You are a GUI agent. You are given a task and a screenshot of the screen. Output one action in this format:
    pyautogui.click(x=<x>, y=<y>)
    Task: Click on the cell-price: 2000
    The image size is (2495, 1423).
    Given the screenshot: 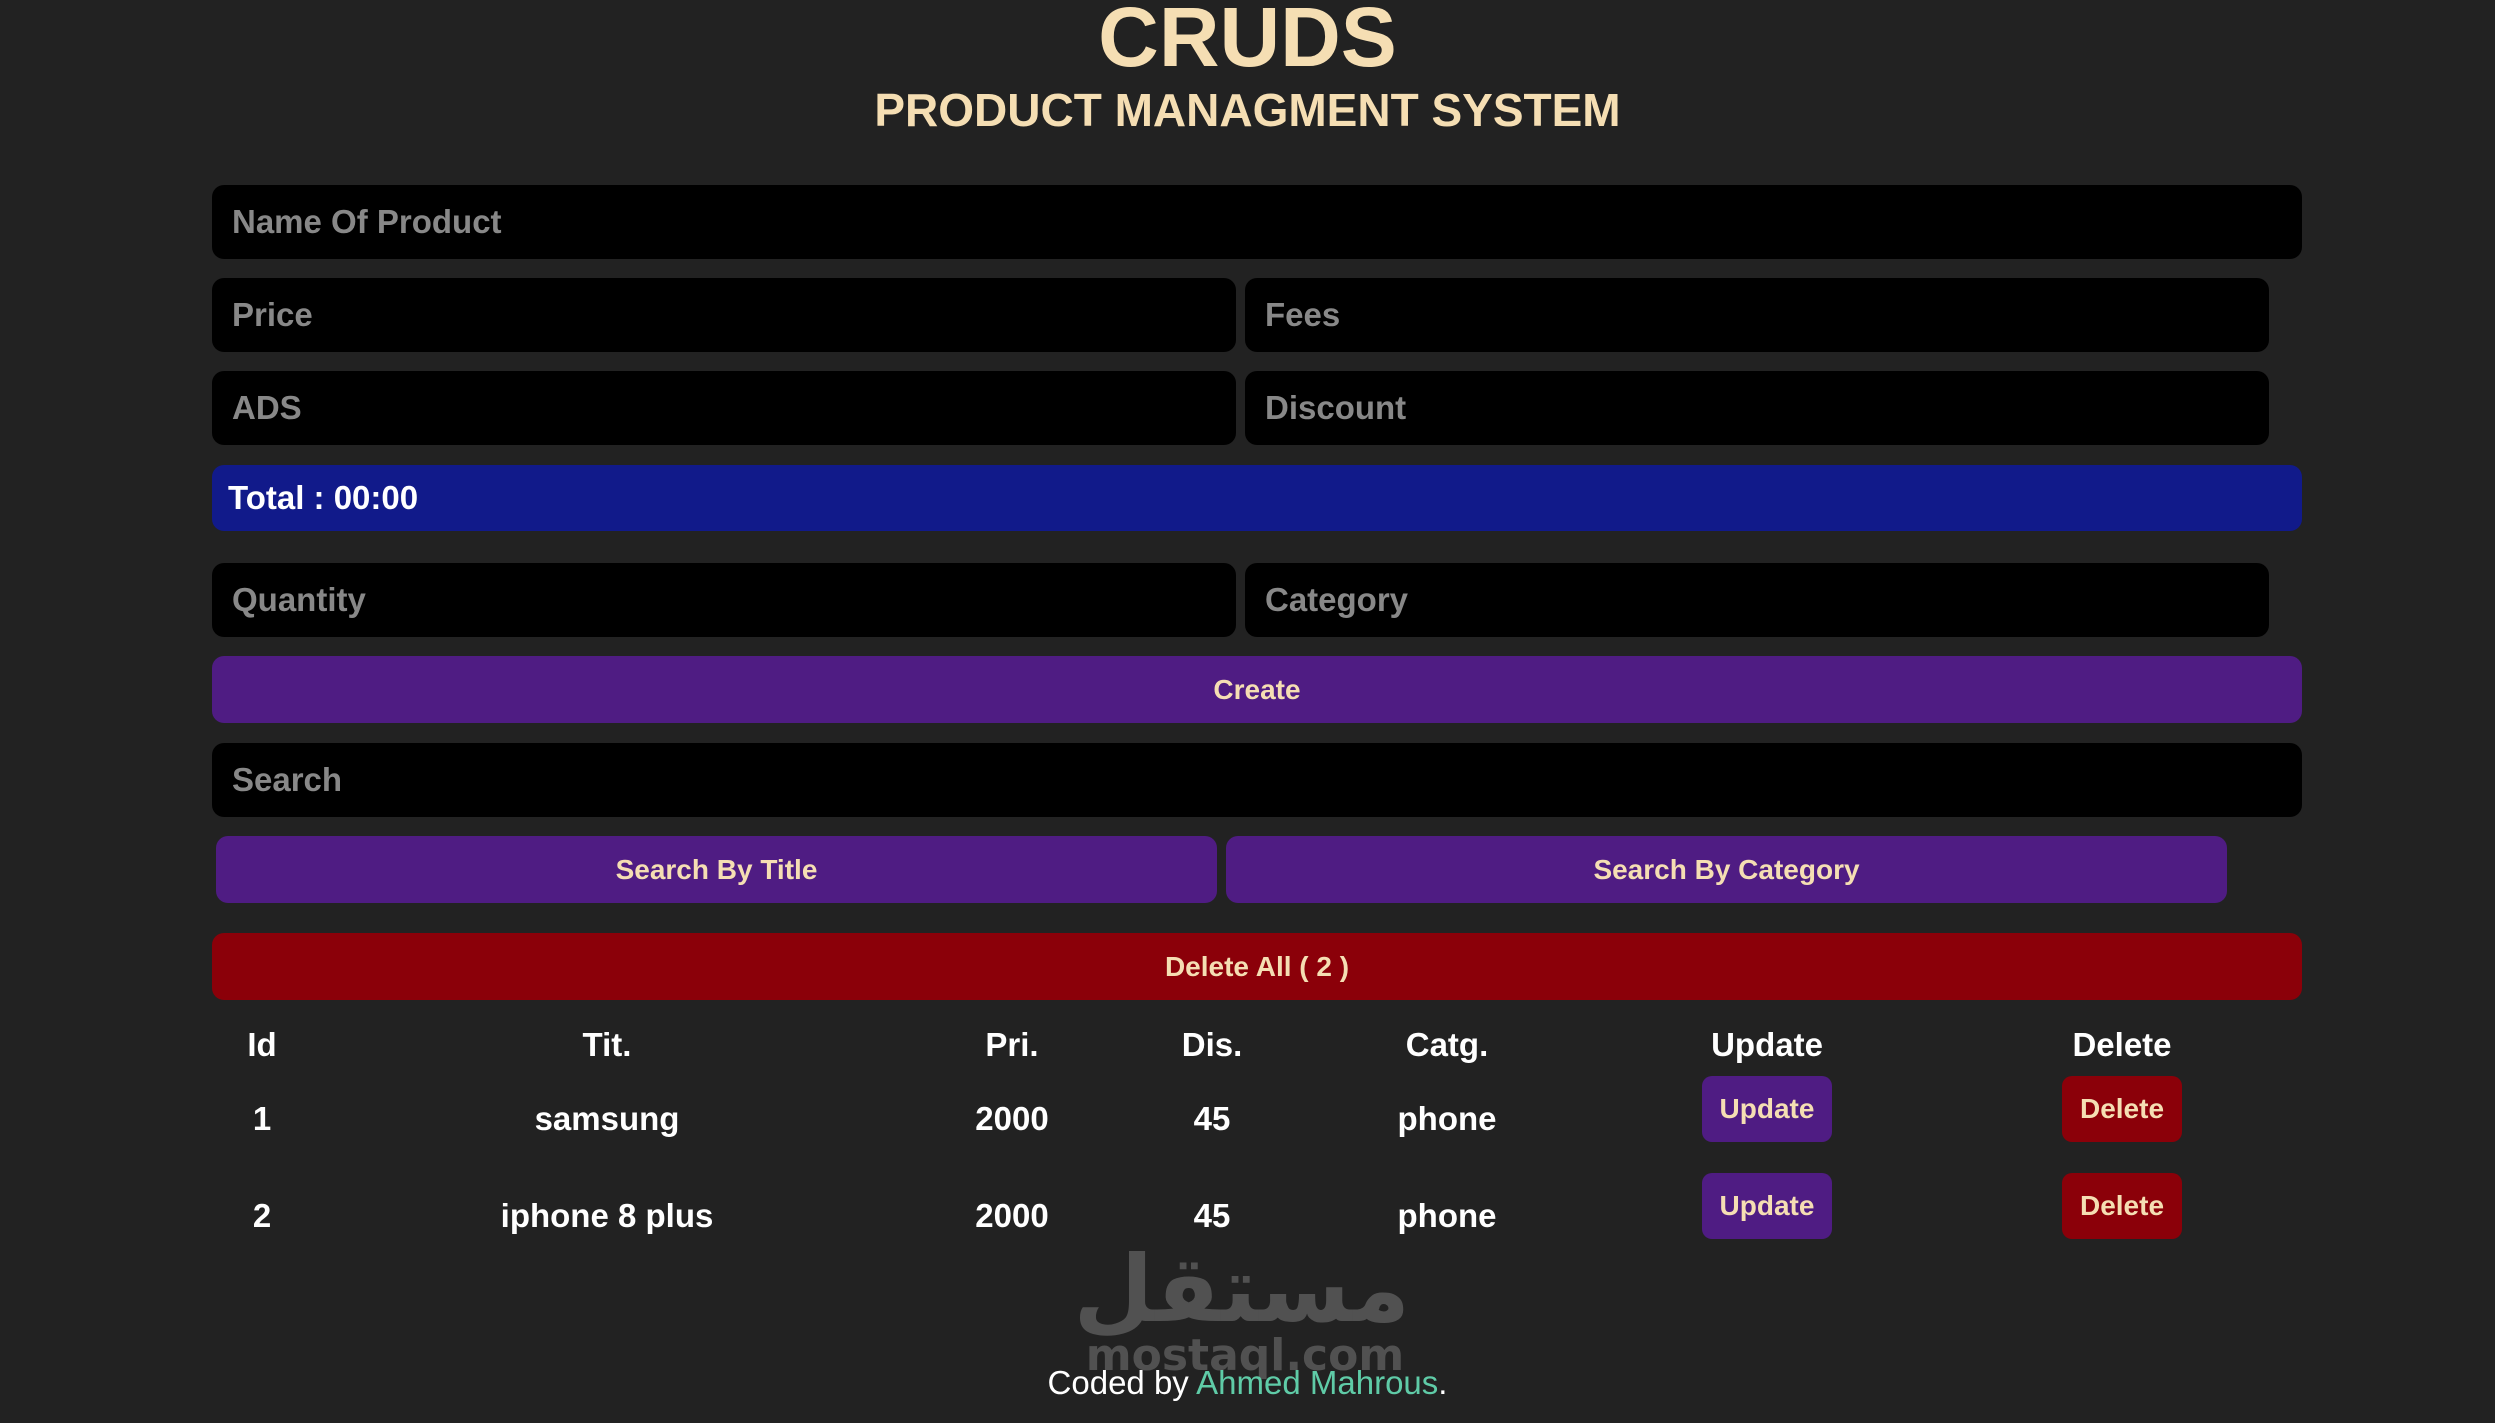 What is the action you would take?
    pyautogui.click(x=1012, y=1118)
    